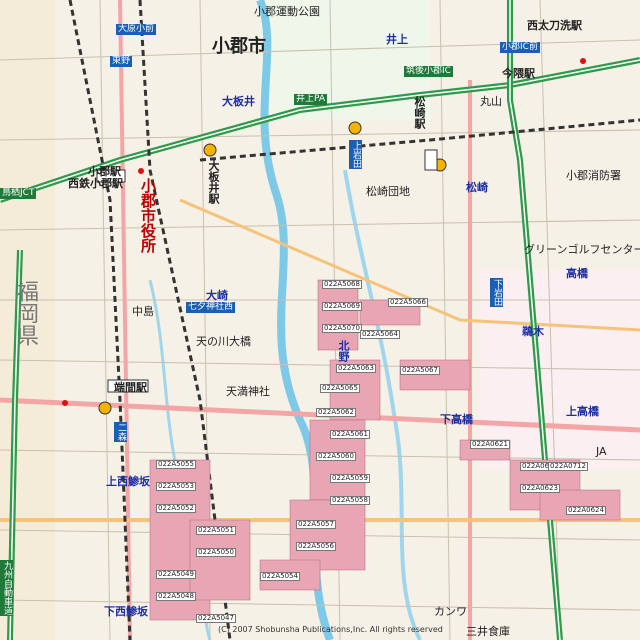 Image resolution: width=640 pixels, height=640 pixels. Describe the element at coordinates (343, 351) in the screenshot. I see `district-label: 北野` at that location.